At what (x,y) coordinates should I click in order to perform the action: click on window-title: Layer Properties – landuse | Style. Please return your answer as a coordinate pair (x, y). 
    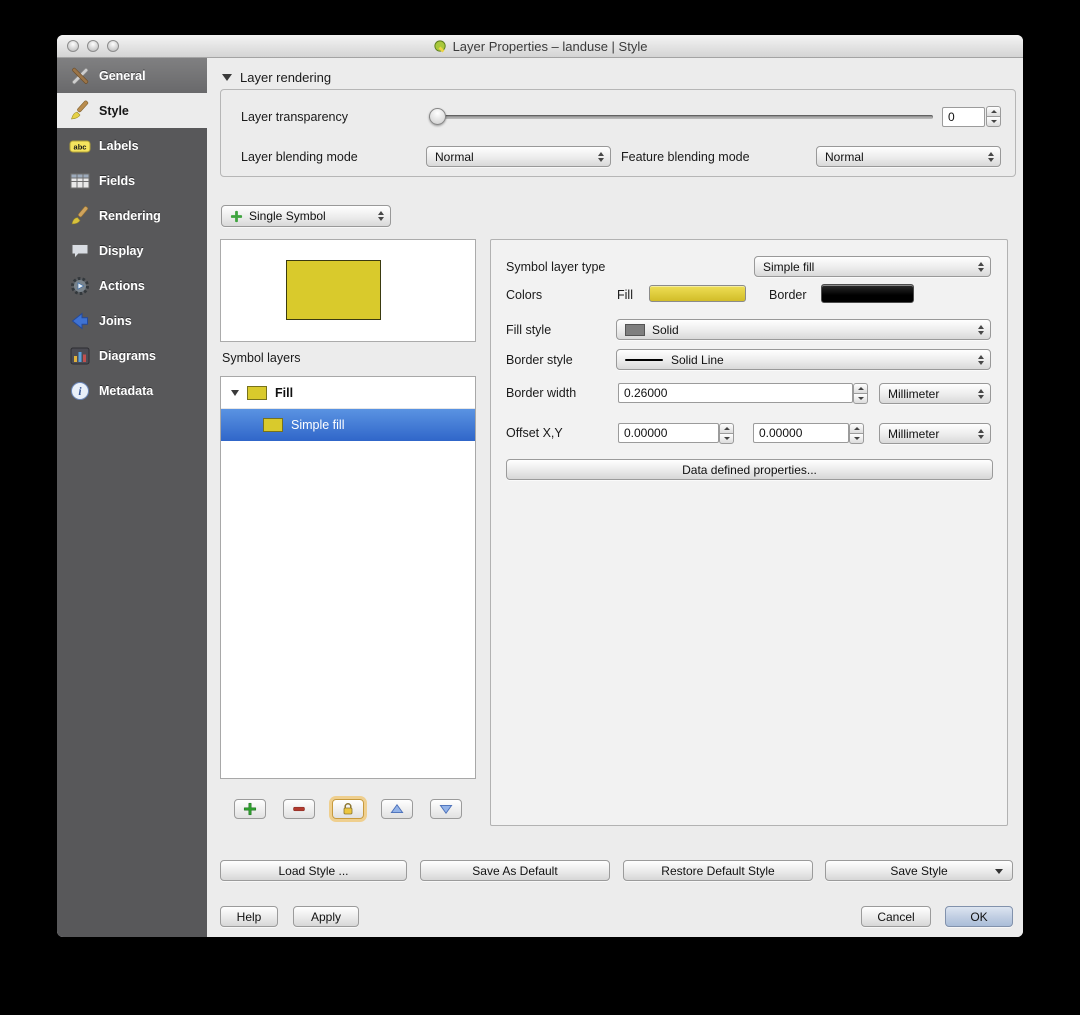
    Looking at the image, I should click on (540, 46).